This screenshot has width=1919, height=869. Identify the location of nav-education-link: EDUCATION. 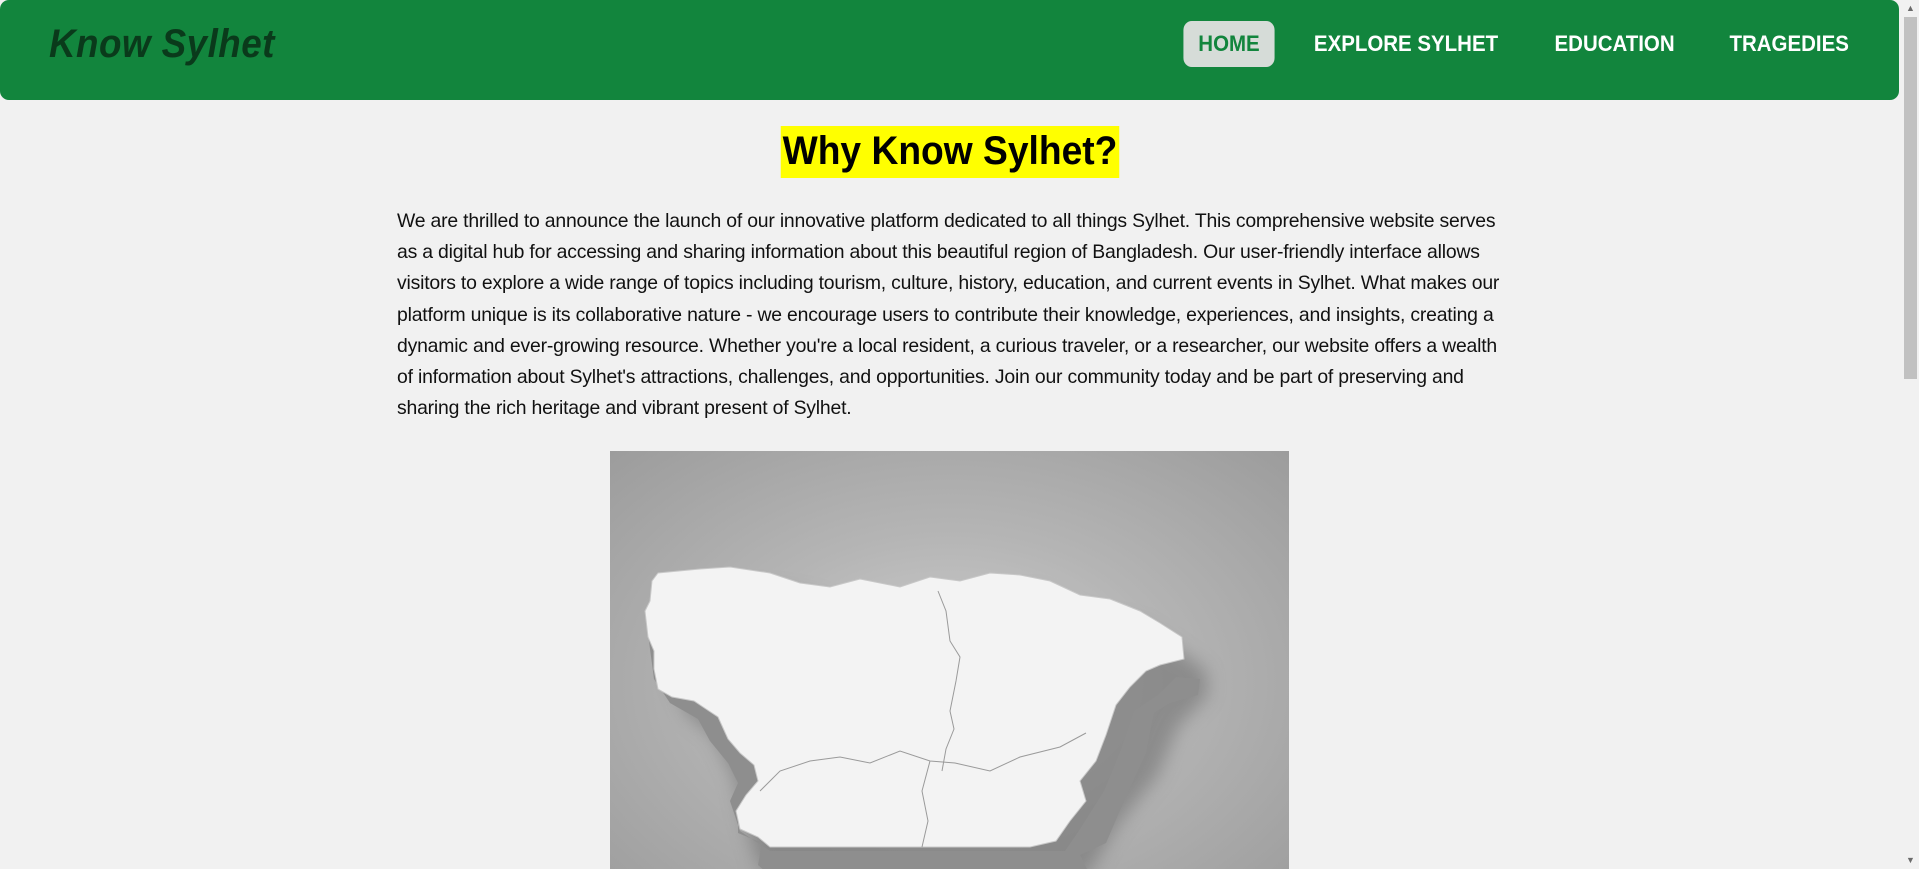
(1615, 44).